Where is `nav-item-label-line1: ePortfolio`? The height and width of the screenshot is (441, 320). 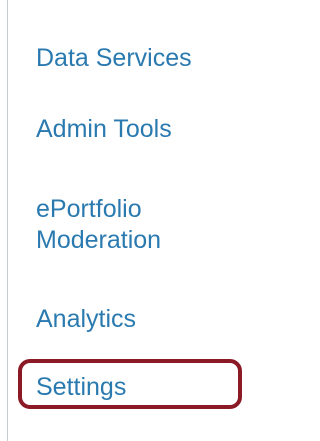
nav-item-label-line1: ePortfolio is located at coordinates (89, 209).